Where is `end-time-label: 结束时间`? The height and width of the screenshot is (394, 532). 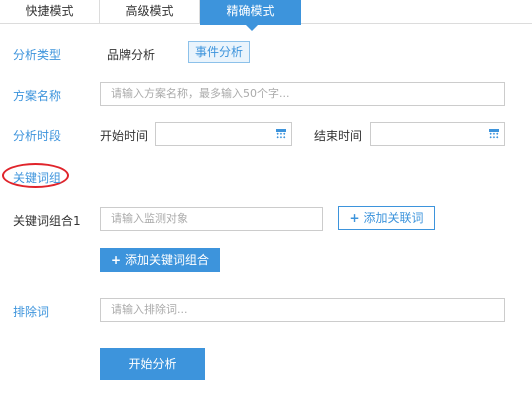
end-time-label: 结束时间 is located at coordinates (338, 136).